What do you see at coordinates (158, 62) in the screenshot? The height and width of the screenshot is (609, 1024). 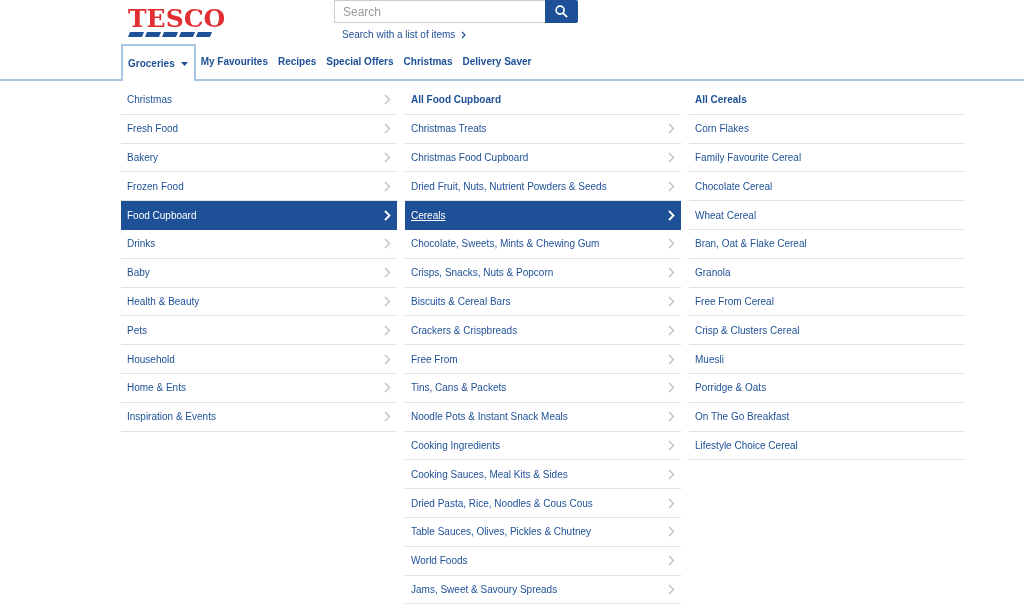 I see `nav-tab: Groceries` at bounding box center [158, 62].